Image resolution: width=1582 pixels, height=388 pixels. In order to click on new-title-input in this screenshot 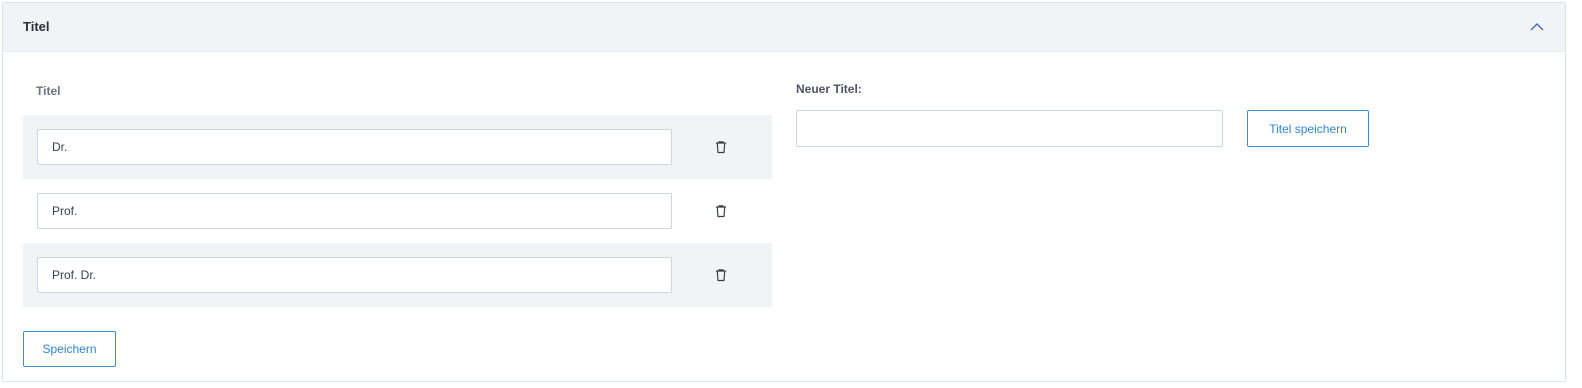, I will do `click(1009, 128)`.